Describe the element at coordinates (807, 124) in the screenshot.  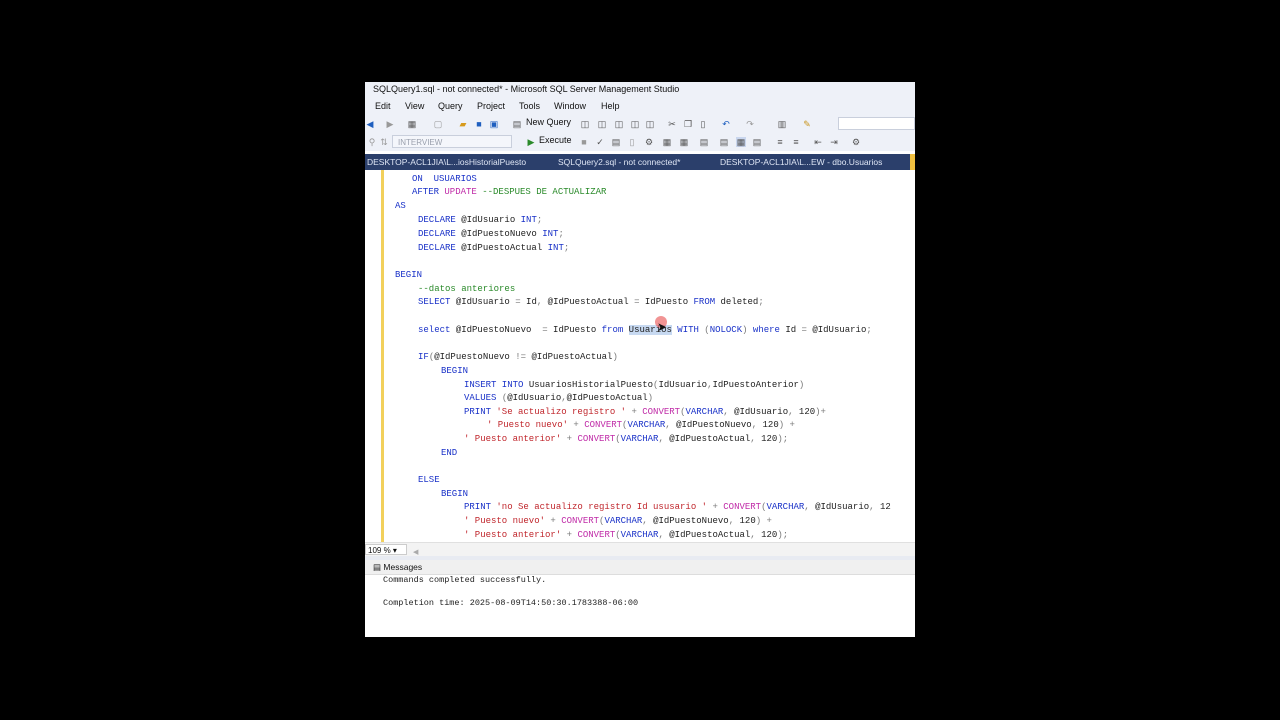
I see `solution-explorer-icon: ✎` at that location.